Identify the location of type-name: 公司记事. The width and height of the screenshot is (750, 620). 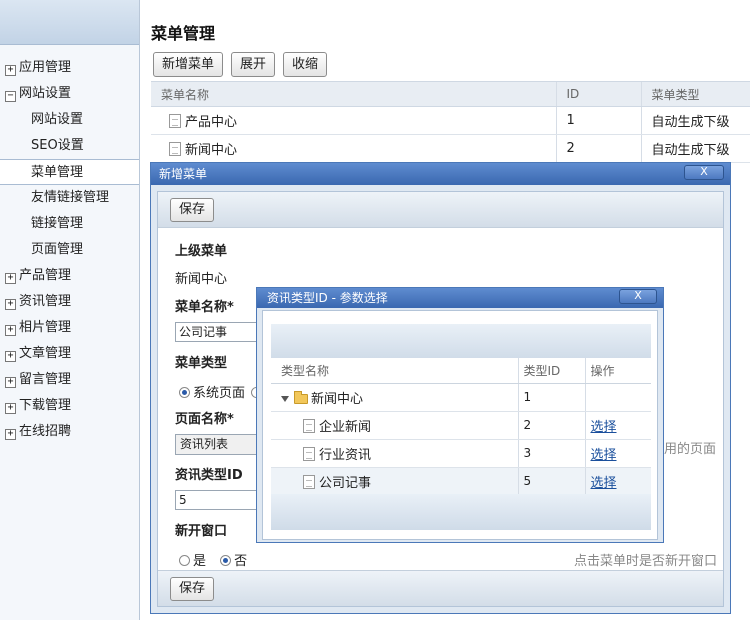
(345, 483).